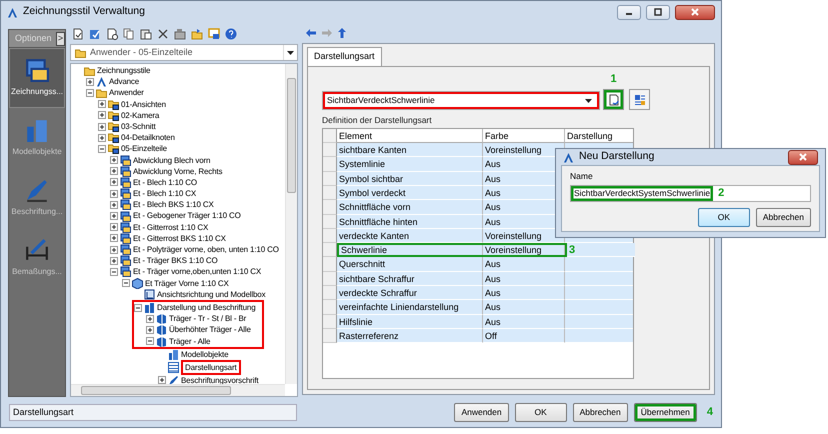 This screenshot has height=434, width=828. What do you see at coordinates (178, 390) in the screenshot?
I see `horizontal-scrollbar` at bounding box center [178, 390].